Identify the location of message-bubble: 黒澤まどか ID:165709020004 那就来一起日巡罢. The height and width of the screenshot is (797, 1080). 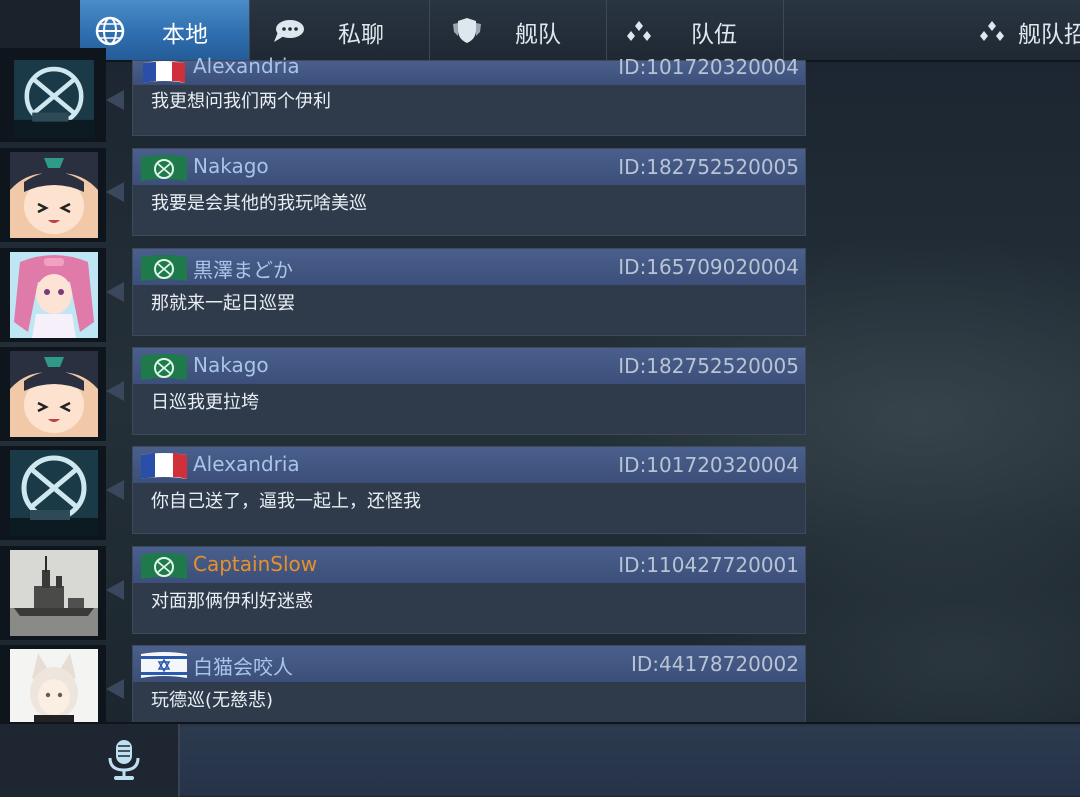
(469, 292).